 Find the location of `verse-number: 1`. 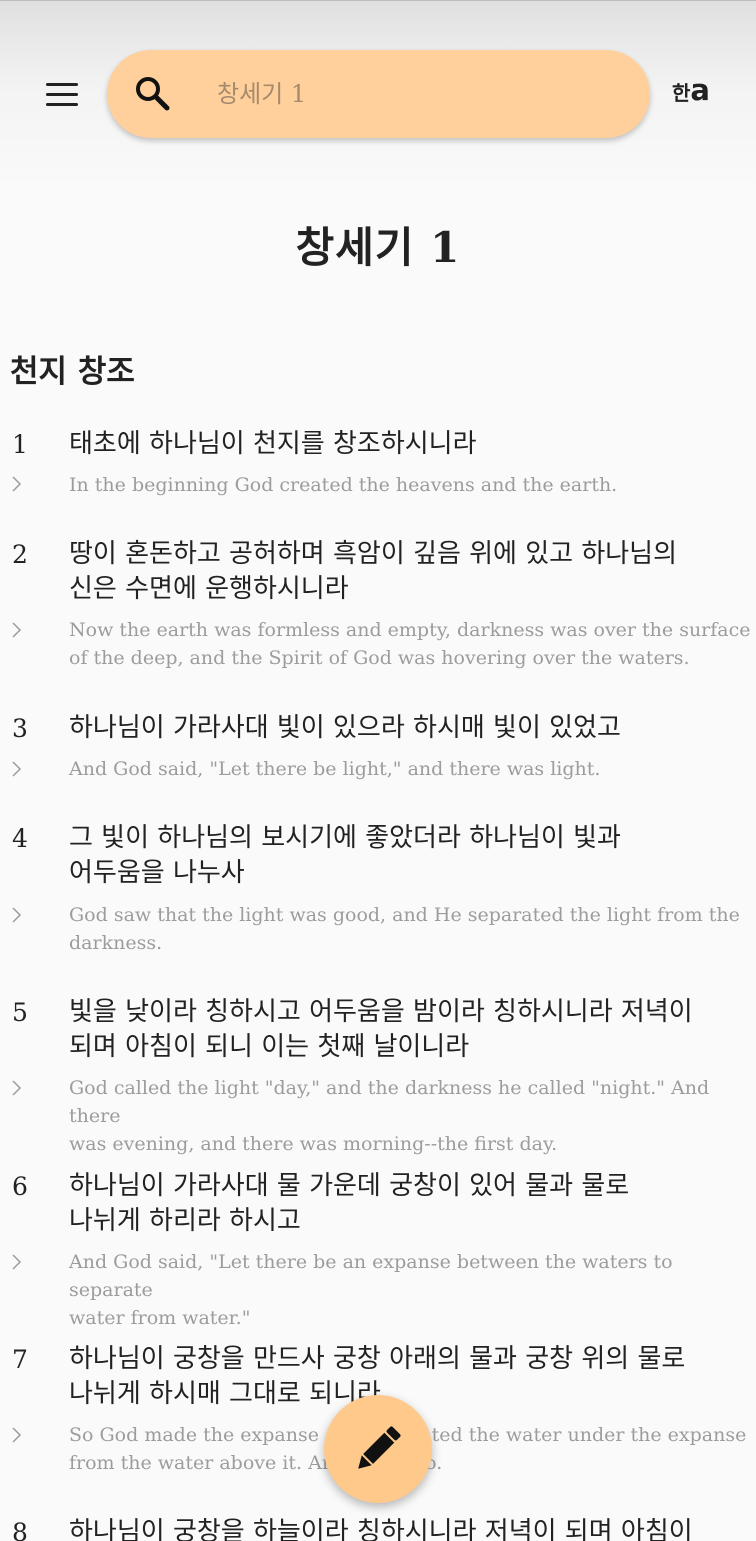

verse-number: 1 is located at coordinates (20, 444).